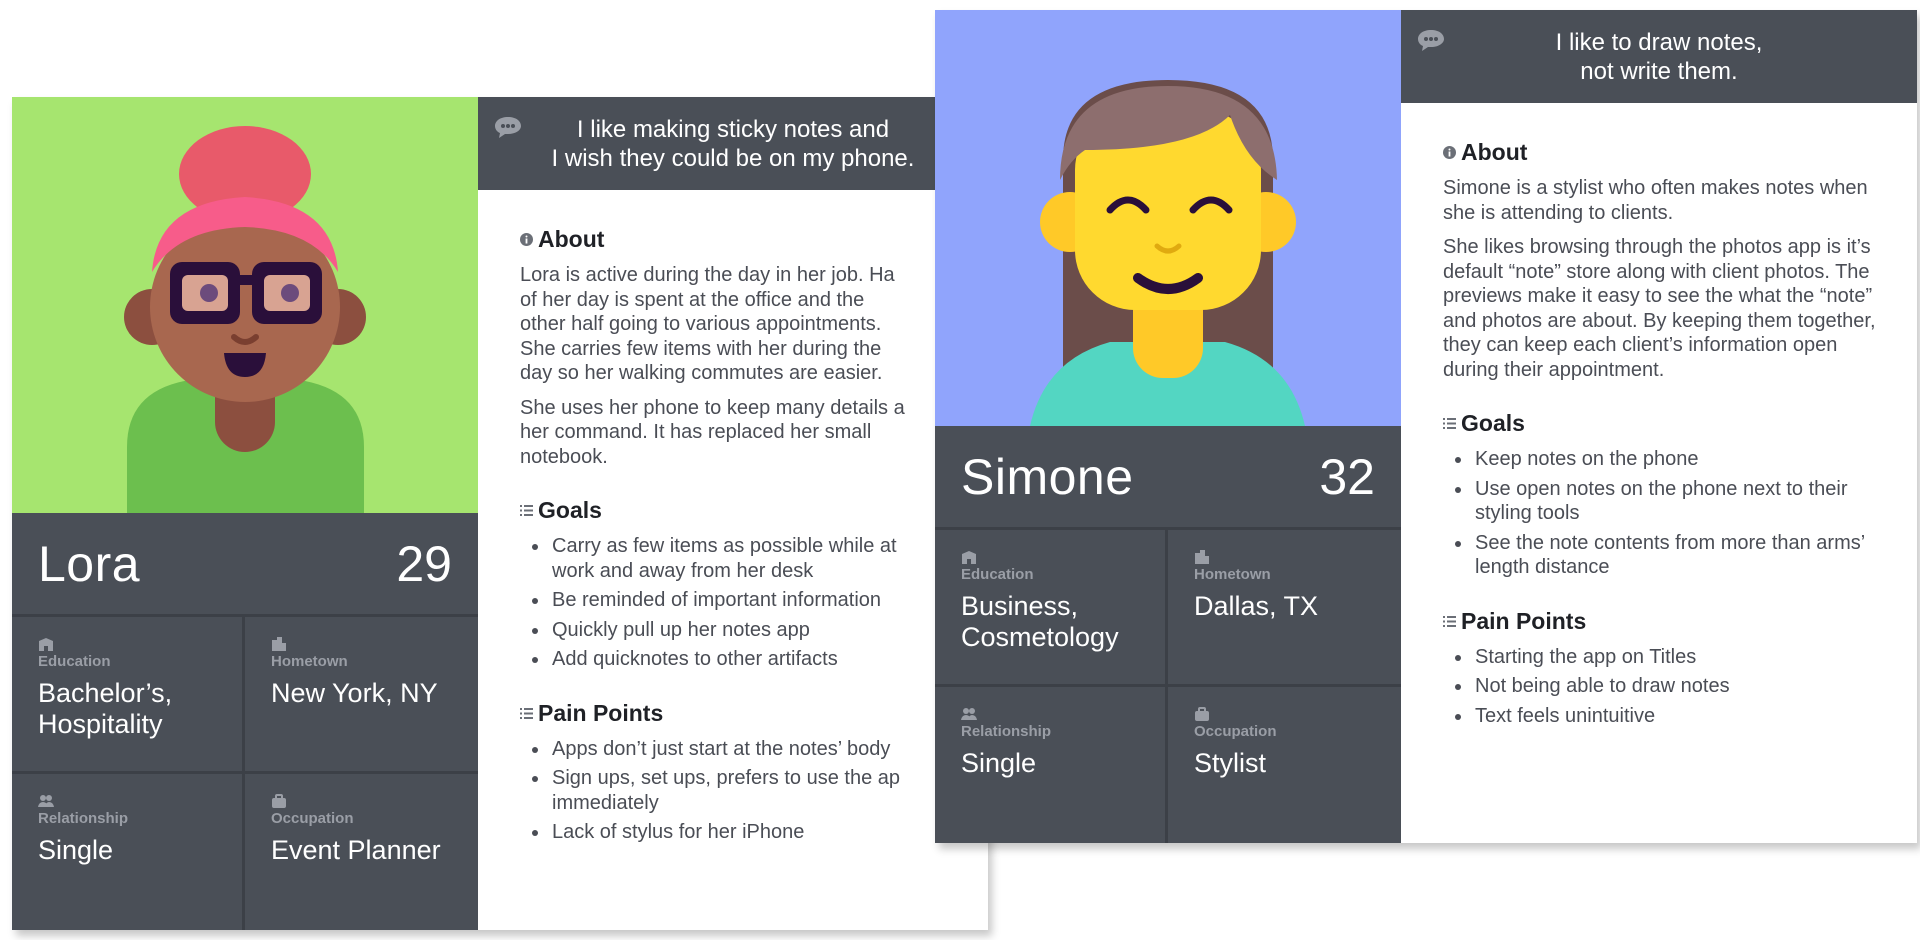  What do you see at coordinates (742, 630) in the screenshot?
I see `list-item: Quickly pull up her notes app` at bounding box center [742, 630].